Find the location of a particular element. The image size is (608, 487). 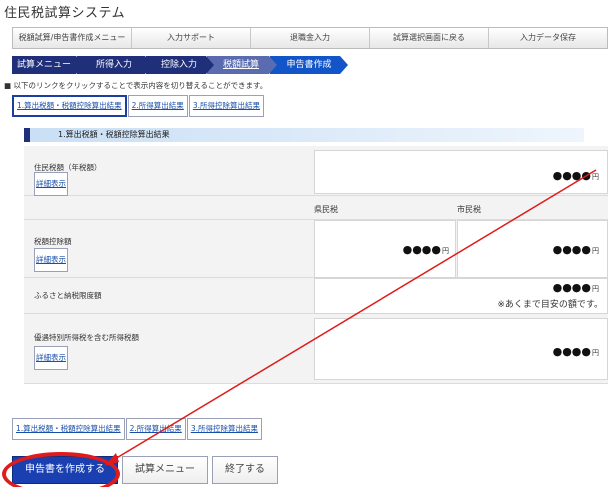

furusato-value-cell: ●●●●円 ※あくまで目安の額です。 is located at coordinates (461, 296).